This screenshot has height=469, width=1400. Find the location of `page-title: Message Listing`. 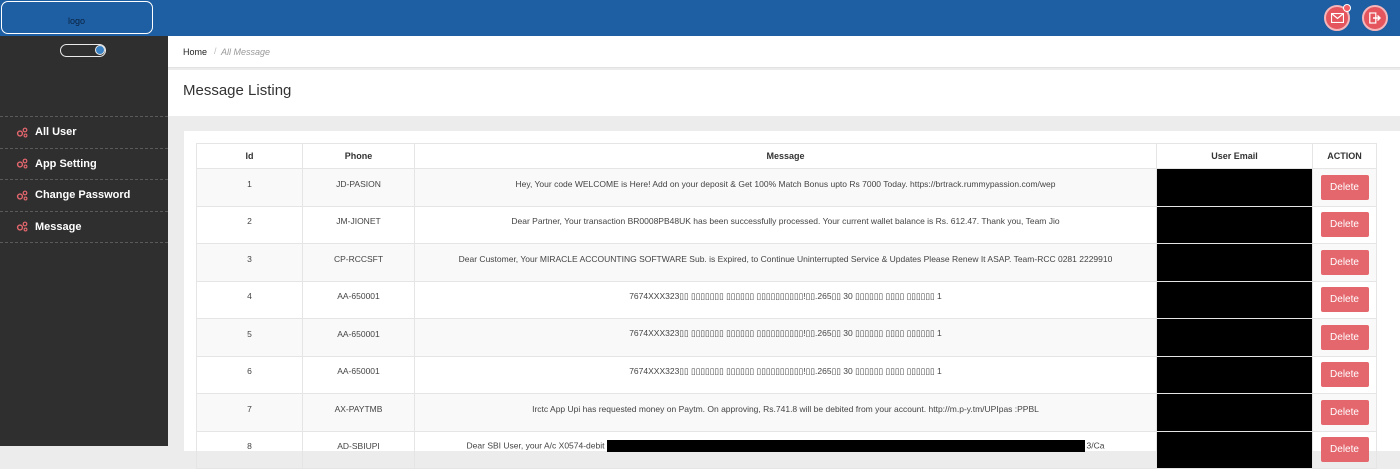

page-title: Message Listing is located at coordinates (237, 90).